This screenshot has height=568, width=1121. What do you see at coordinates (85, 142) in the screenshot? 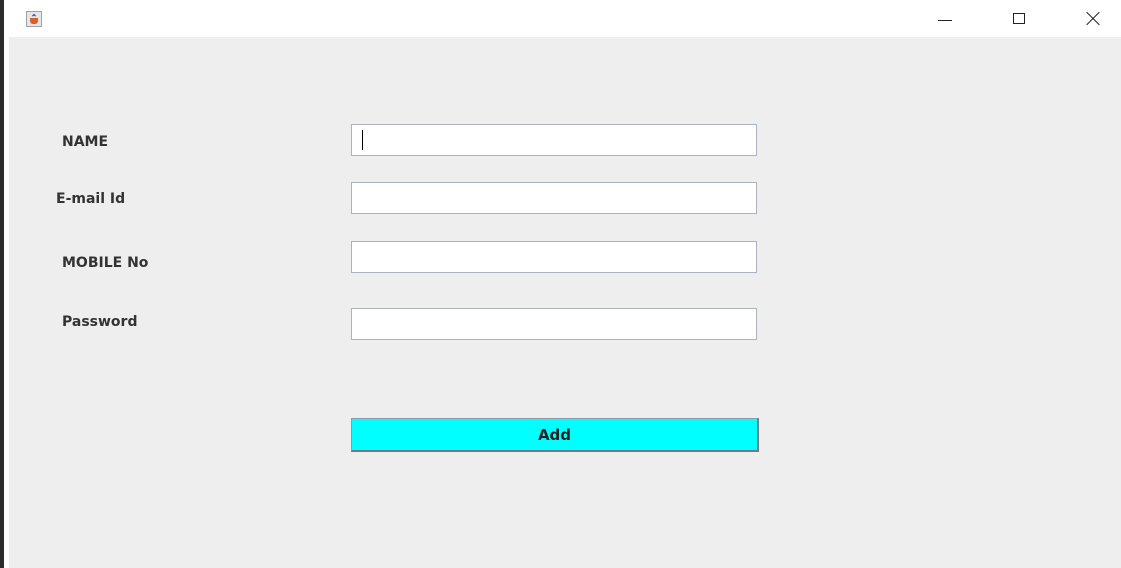
I see `name-label: NAME` at bounding box center [85, 142].